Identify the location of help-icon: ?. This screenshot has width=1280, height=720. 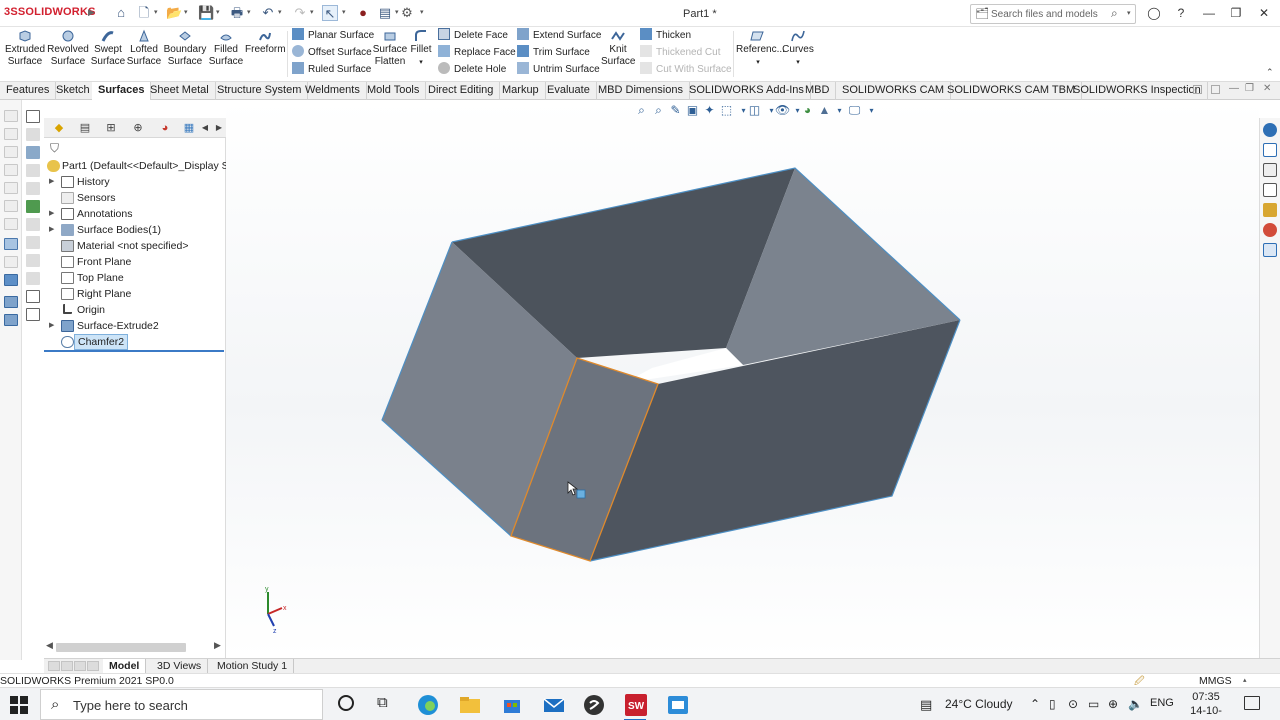
(1181, 13).